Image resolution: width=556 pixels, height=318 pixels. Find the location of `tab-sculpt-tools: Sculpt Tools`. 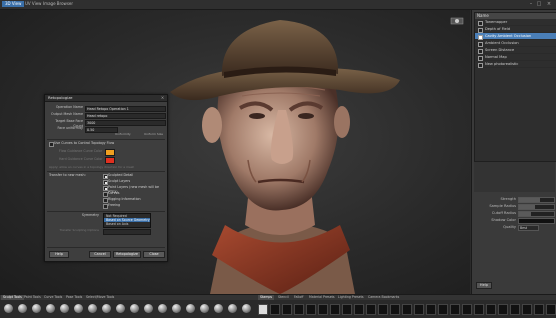

tab-sculpt-tools: Sculpt Tools is located at coordinates (12, 297).